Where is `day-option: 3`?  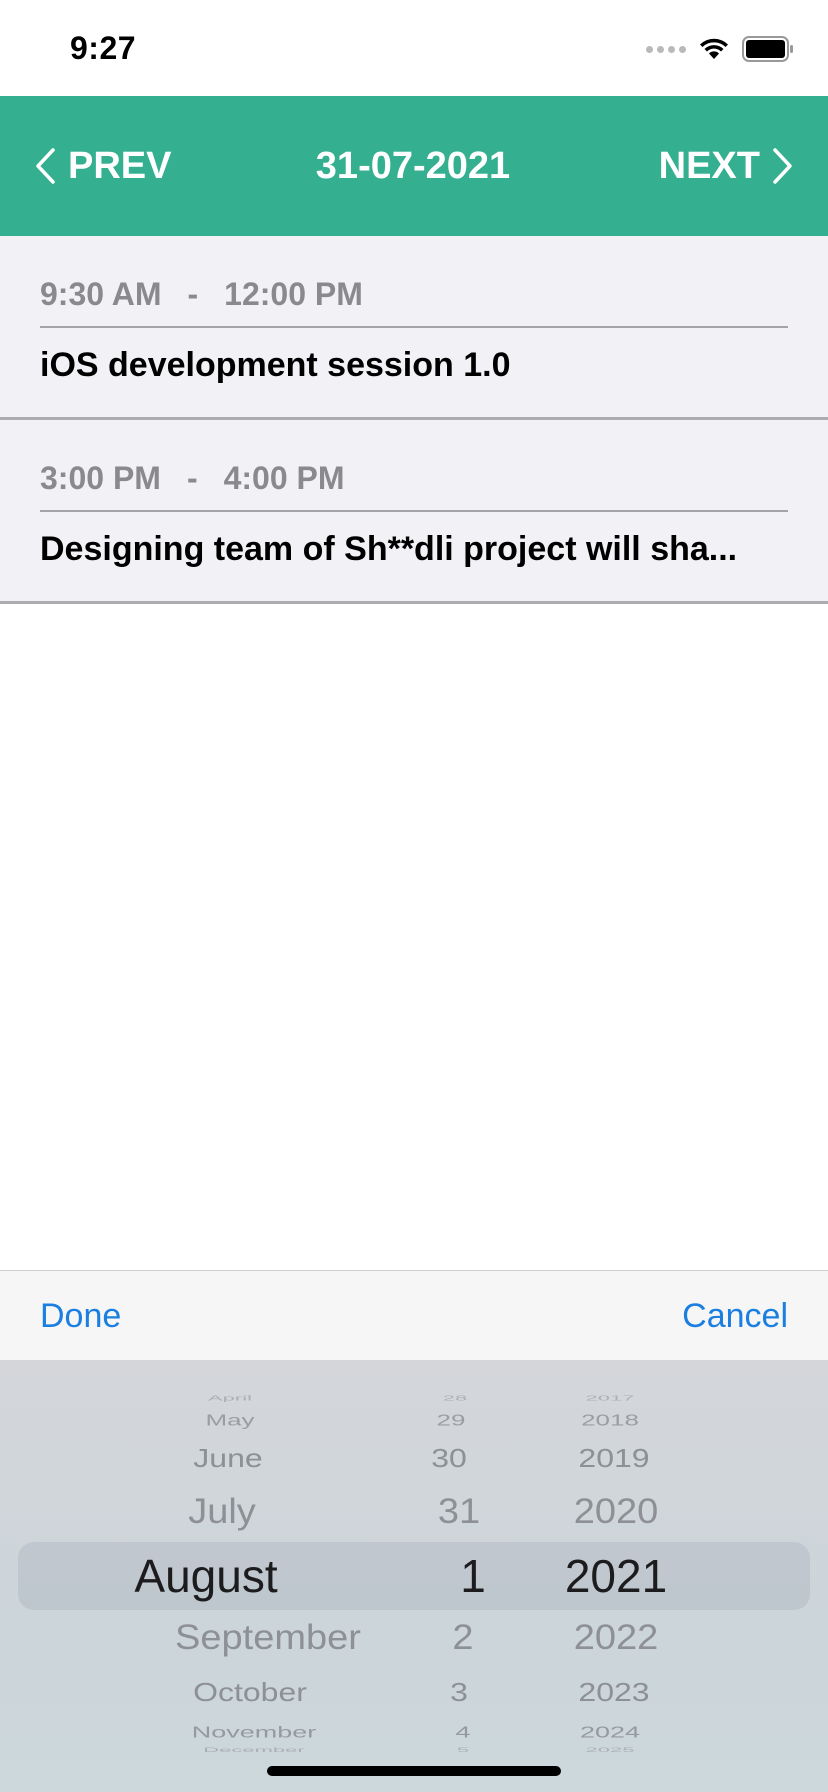
day-option: 3 is located at coordinates (459, 1692).